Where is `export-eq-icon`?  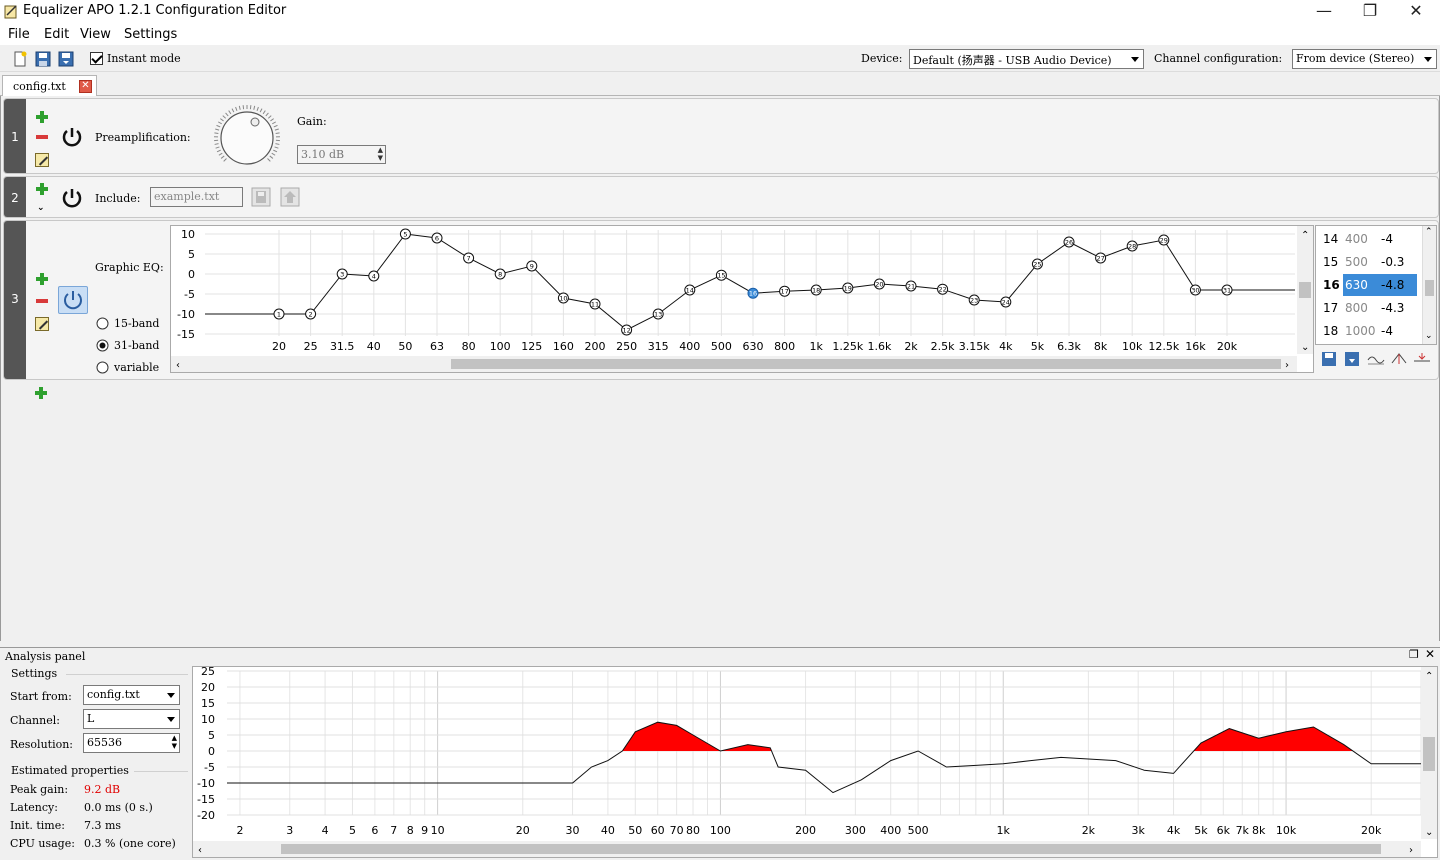 export-eq-icon is located at coordinates (1352, 359).